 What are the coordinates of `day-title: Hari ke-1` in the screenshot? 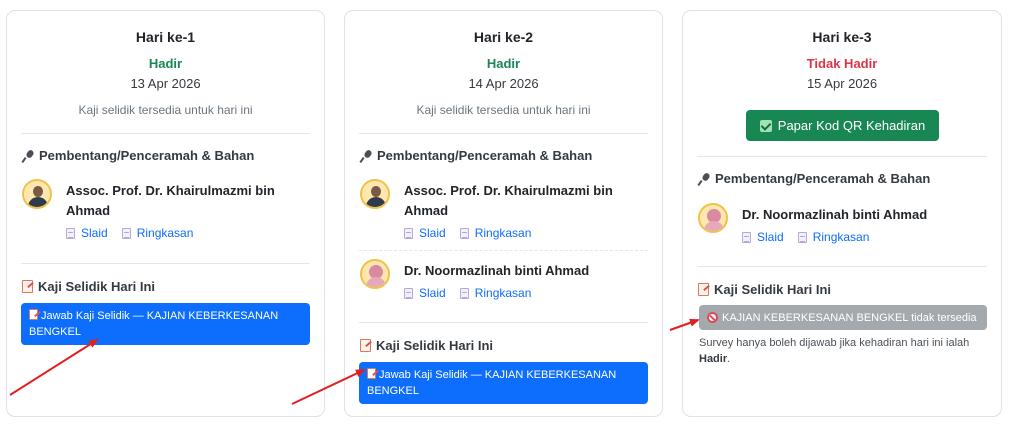 It's located at (165, 37).